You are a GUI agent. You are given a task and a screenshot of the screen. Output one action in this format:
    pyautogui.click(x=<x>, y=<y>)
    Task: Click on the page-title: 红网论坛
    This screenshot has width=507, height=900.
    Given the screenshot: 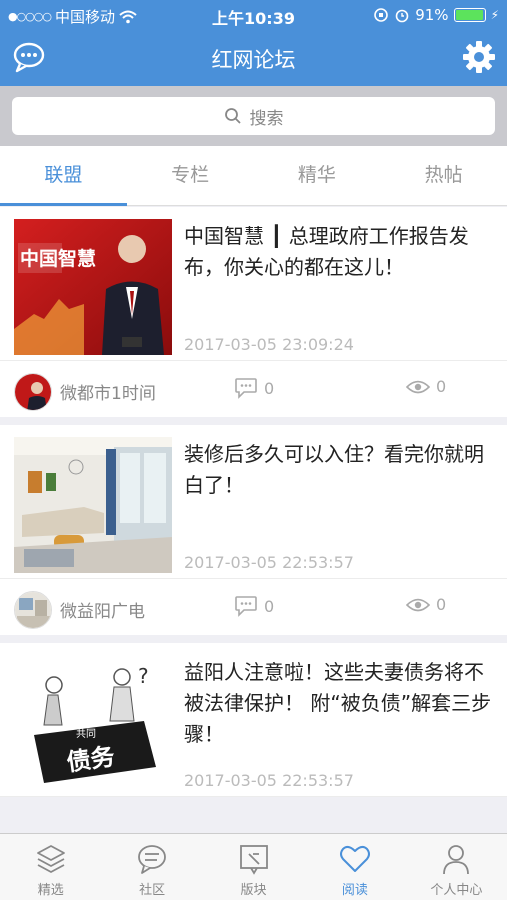 What is the action you would take?
    pyautogui.click(x=253, y=60)
    